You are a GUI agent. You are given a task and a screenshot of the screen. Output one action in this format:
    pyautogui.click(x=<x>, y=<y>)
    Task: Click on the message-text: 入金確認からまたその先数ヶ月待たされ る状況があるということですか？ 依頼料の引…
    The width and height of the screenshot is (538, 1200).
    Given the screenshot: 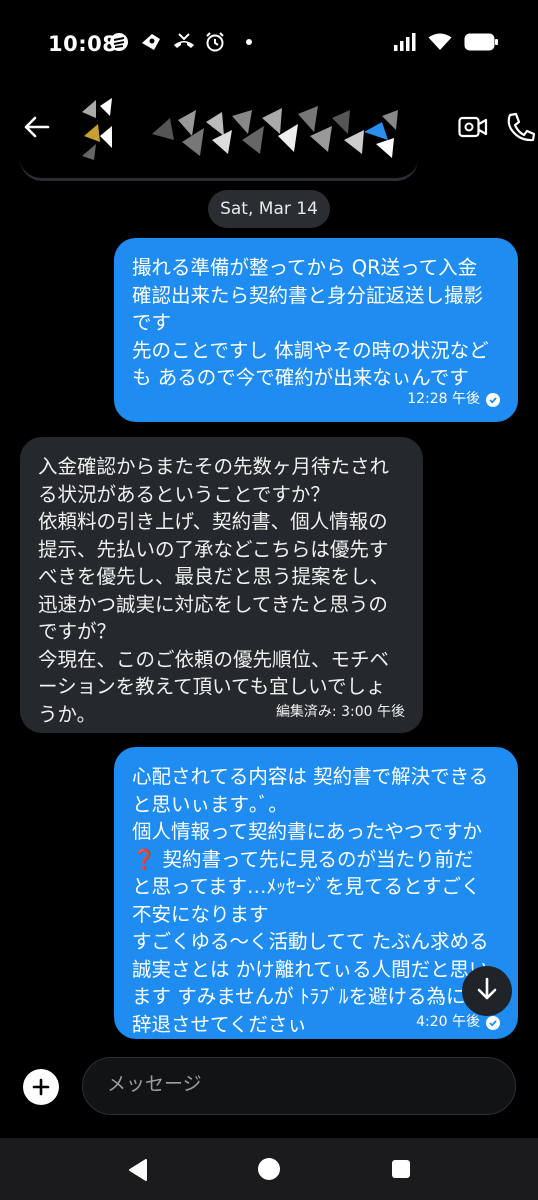 What is the action you would take?
    pyautogui.click(x=214, y=590)
    